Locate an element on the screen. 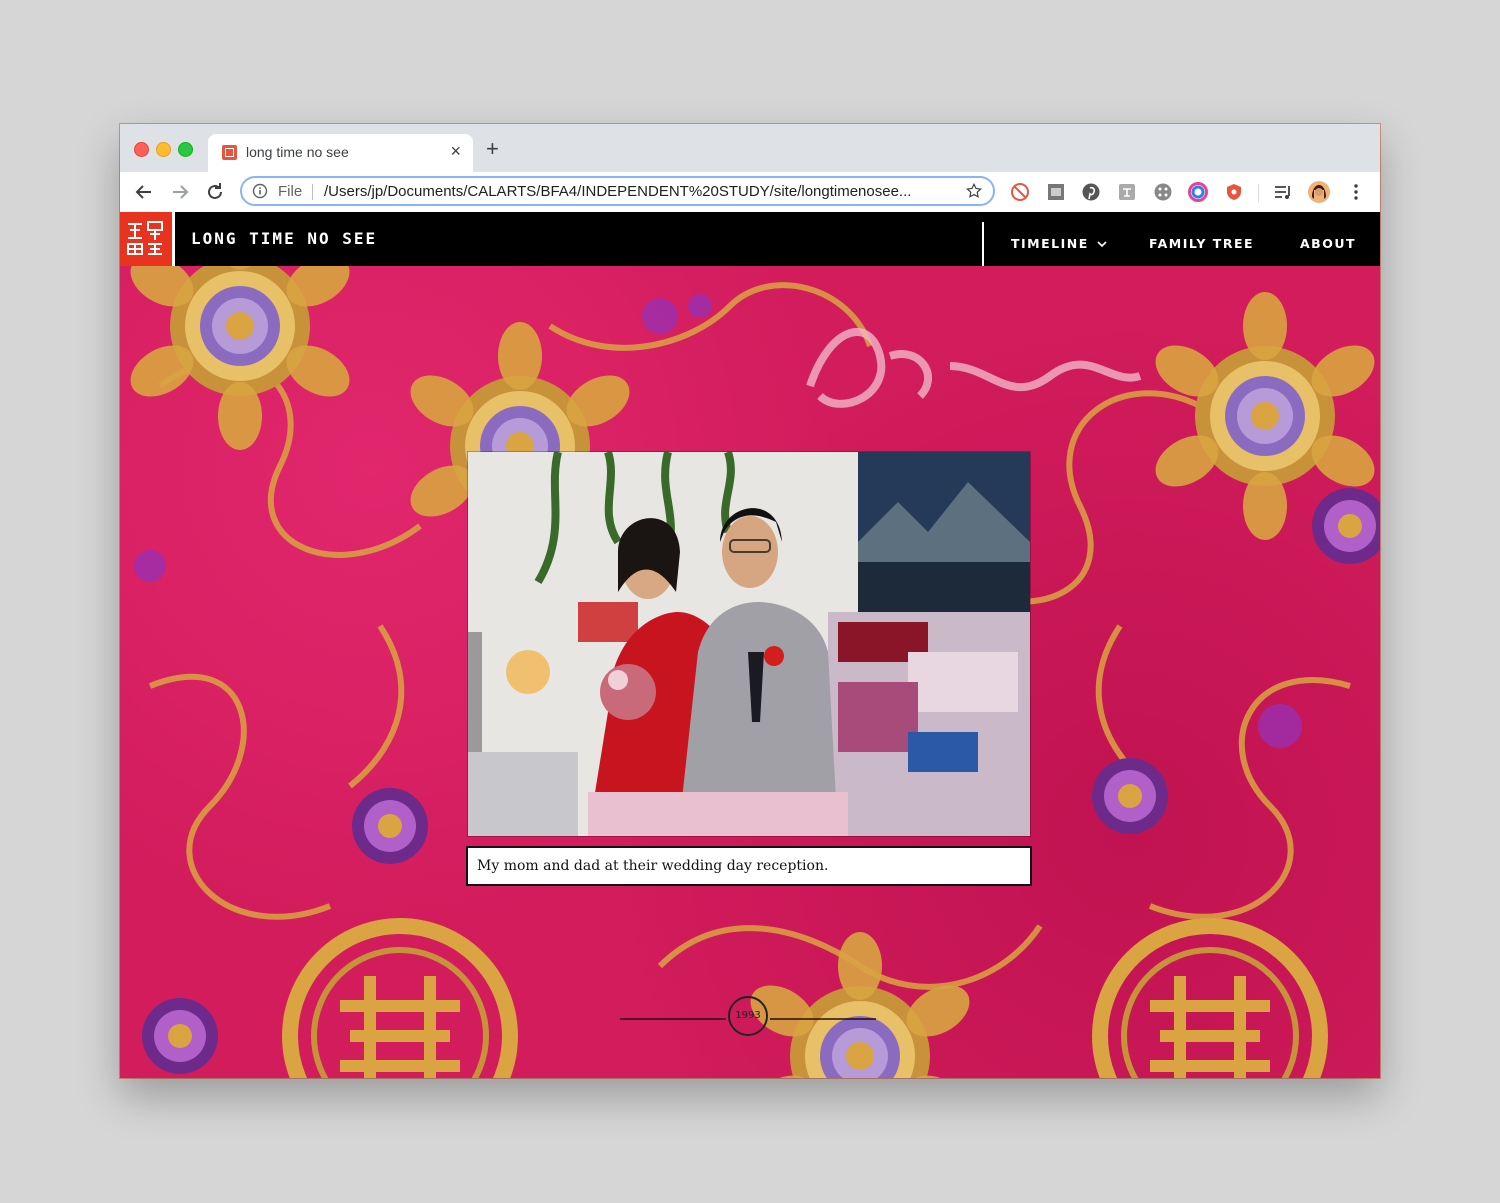 The image size is (1500, 1203). wedding-photo-image is located at coordinates (749, 644).